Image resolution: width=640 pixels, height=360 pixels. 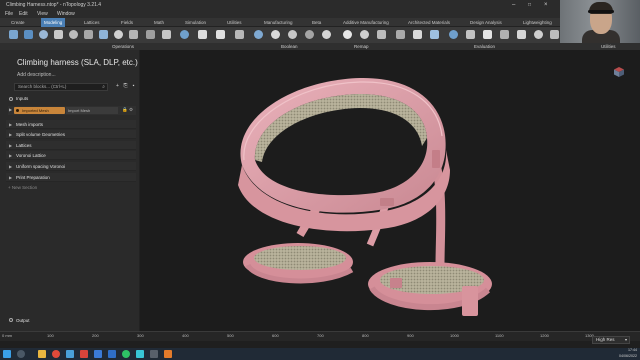 What do you see at coordinates (58, 34) in the screenshot?
I see `cylinder-icon` at bounding box center [58, 34].